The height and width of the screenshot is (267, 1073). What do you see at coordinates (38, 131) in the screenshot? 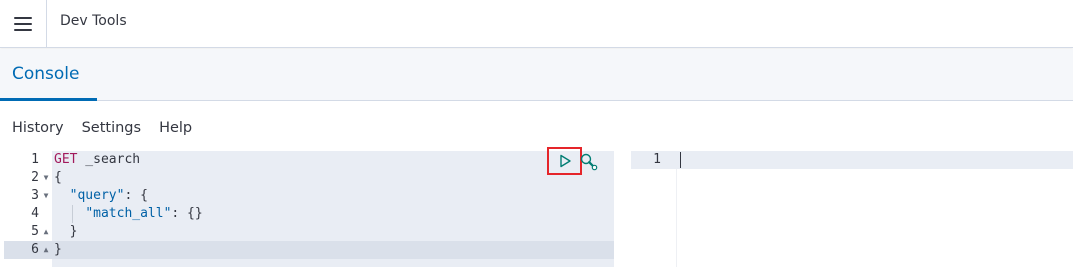
I see `history-link: History` at bounding box center [38, 131].